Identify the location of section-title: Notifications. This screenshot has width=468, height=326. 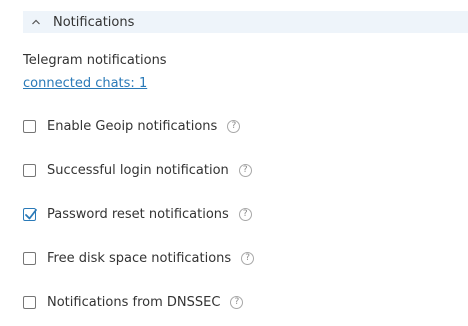
(94, 22).